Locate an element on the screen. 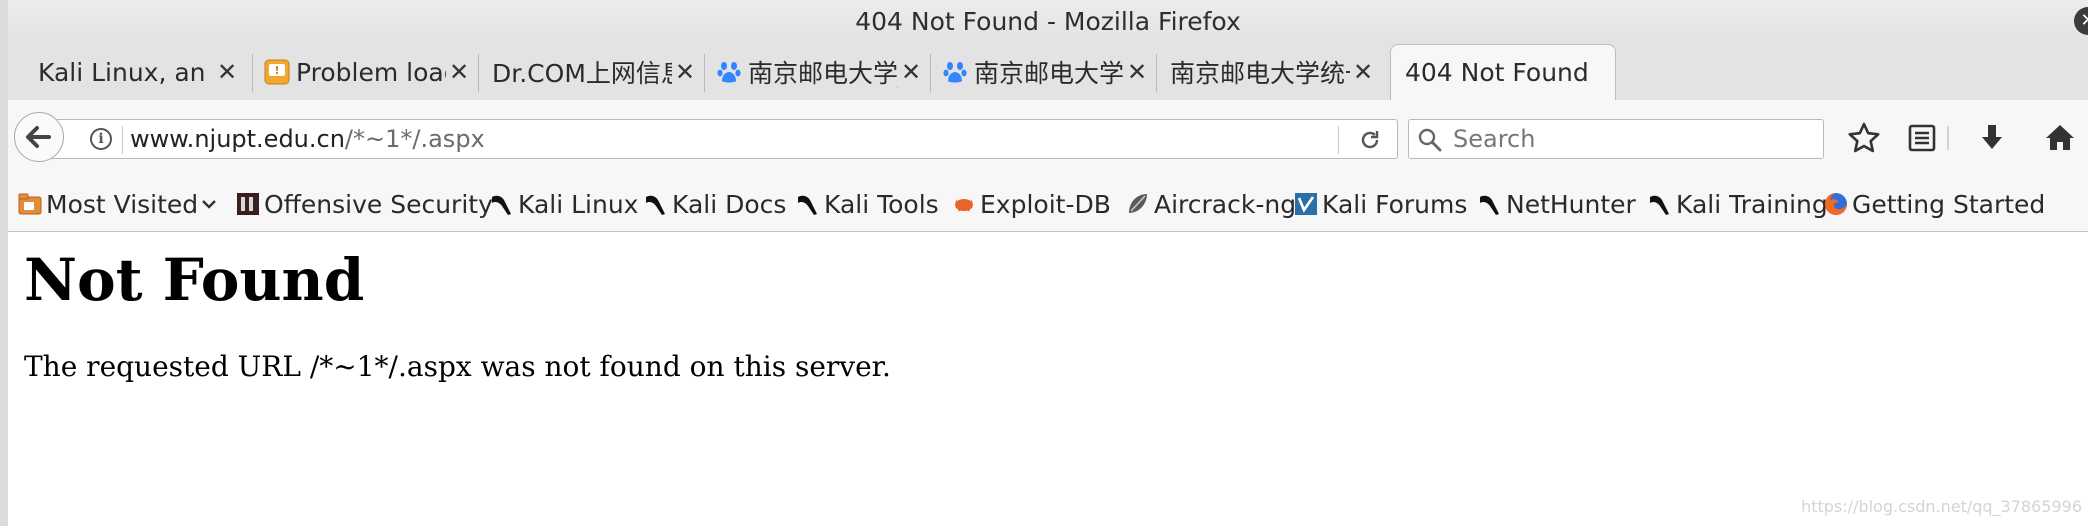  tab-njupt-1: 南京邮电大学_... ✕ is located at coordinates (817, 72).